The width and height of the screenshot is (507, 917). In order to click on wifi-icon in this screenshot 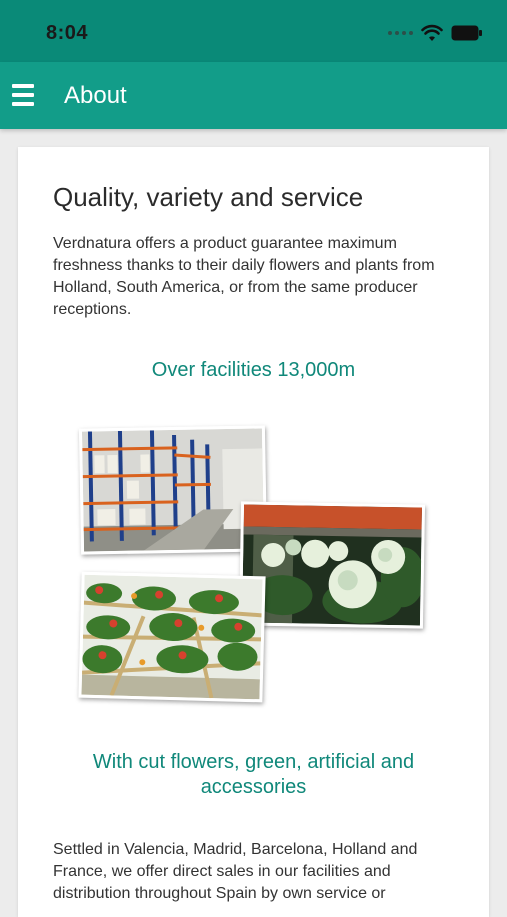, I will do `click(432, 32)`.